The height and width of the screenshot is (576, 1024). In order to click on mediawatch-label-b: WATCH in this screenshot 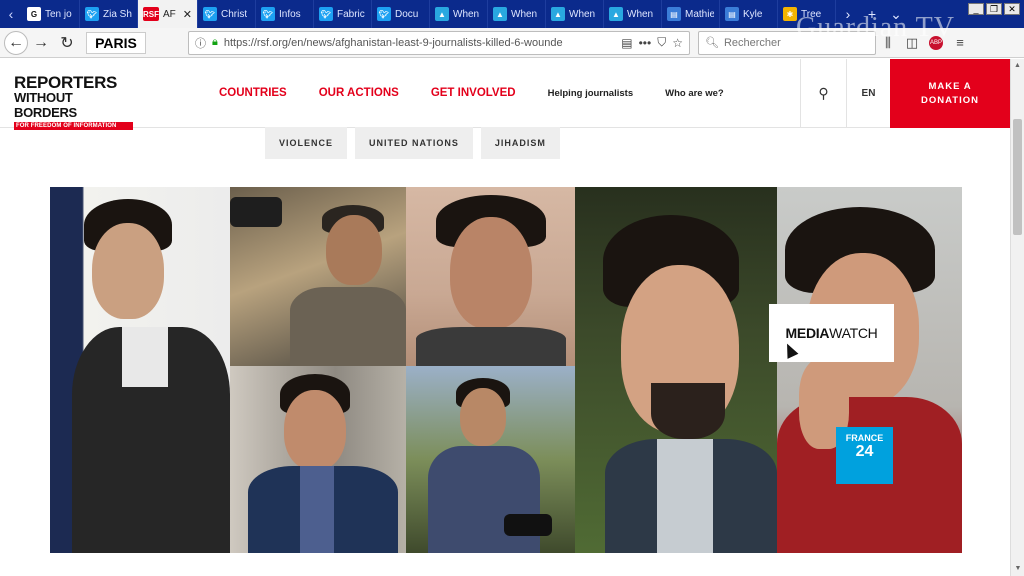, I will do `click(853, 333)`.